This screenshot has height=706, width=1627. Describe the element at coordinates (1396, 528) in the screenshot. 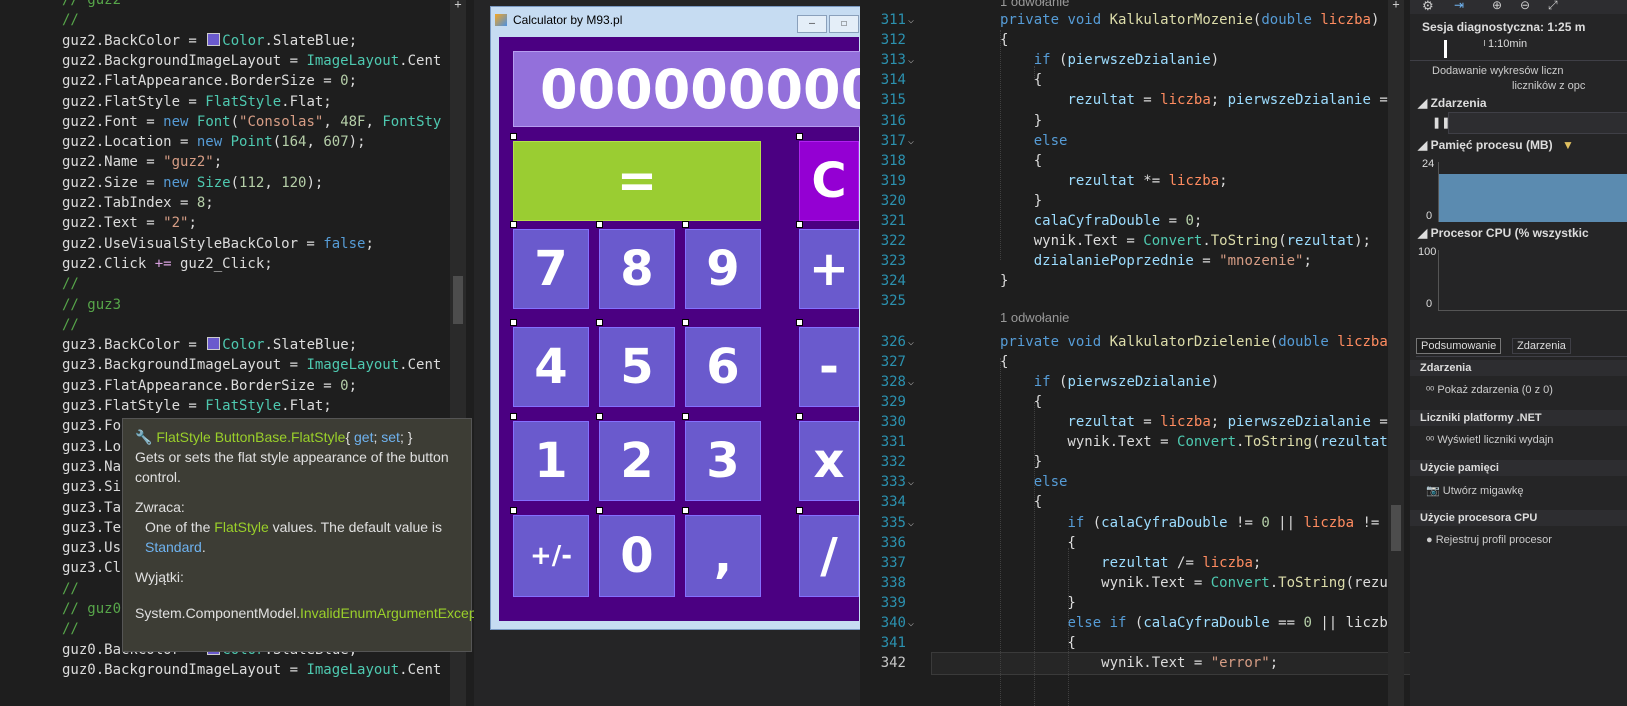

I see `right-scrollbar-thumb` at that location.